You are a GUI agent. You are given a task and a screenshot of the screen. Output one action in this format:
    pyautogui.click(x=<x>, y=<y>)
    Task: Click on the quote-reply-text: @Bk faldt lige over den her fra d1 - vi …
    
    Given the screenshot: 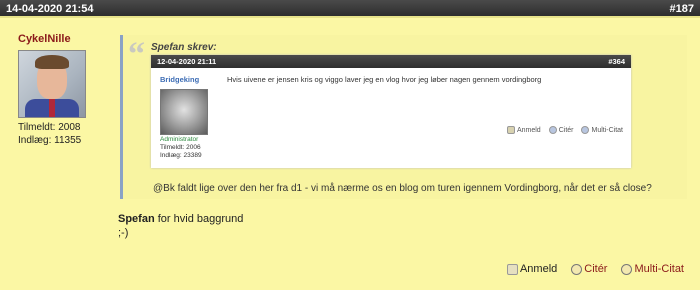 What is the action you would take?
    pyautogui.click(x=402, y=188)
    